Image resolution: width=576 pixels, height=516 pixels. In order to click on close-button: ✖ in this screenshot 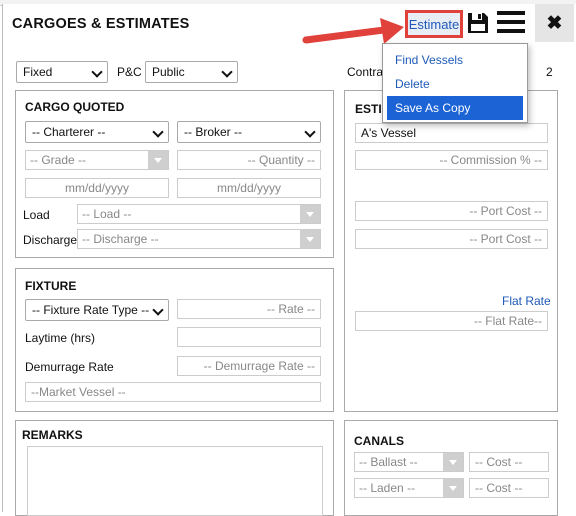, I will do `click(554, 23)`.